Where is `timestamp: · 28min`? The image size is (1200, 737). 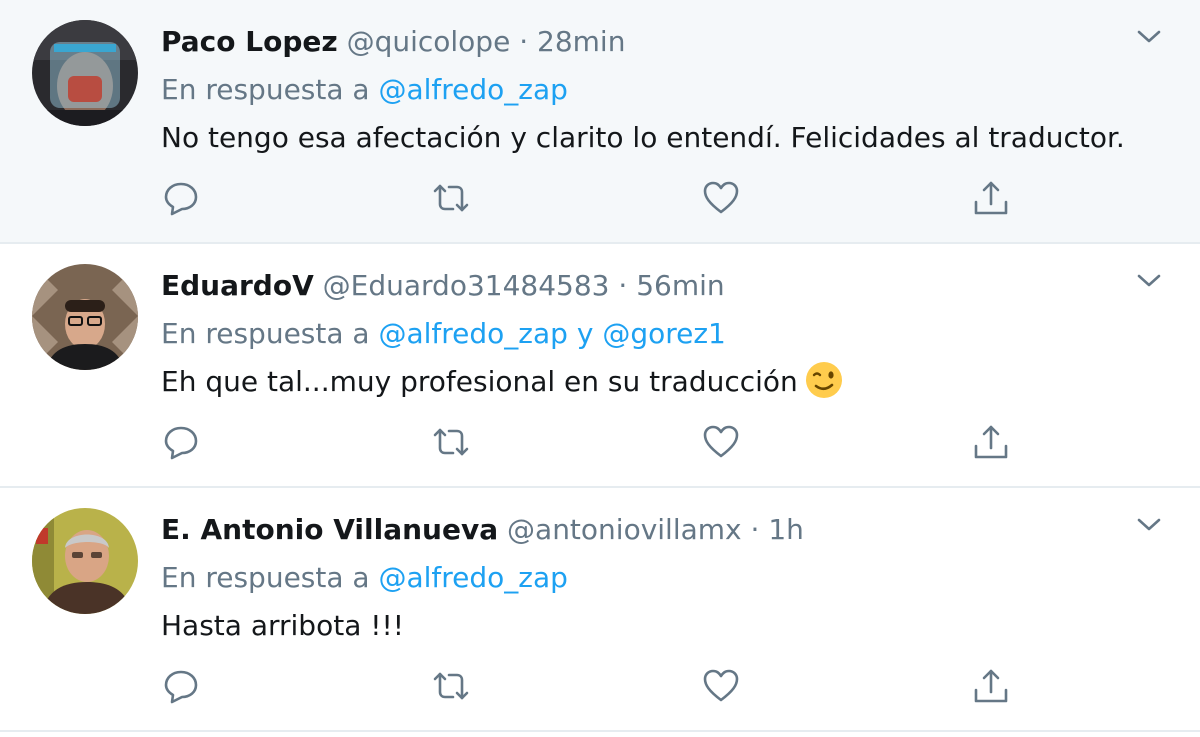 timestamp: · 28min is located at coordinates (572, 41).